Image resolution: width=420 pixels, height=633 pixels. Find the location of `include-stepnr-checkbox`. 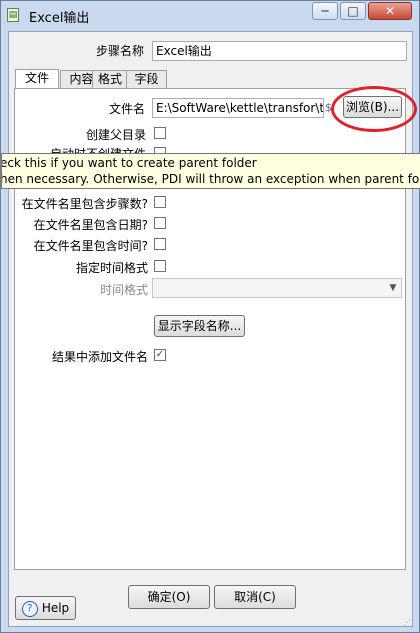

include-stepnr-checkbox is located at coordinates (160, 202).